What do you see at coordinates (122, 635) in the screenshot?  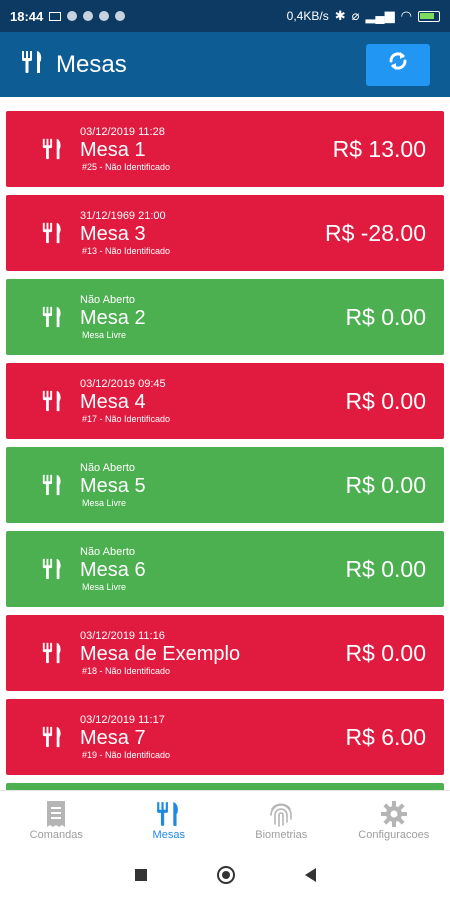 I see `table-opened-date: 03/12/2019 11:16` at bounding box center [122, 635].